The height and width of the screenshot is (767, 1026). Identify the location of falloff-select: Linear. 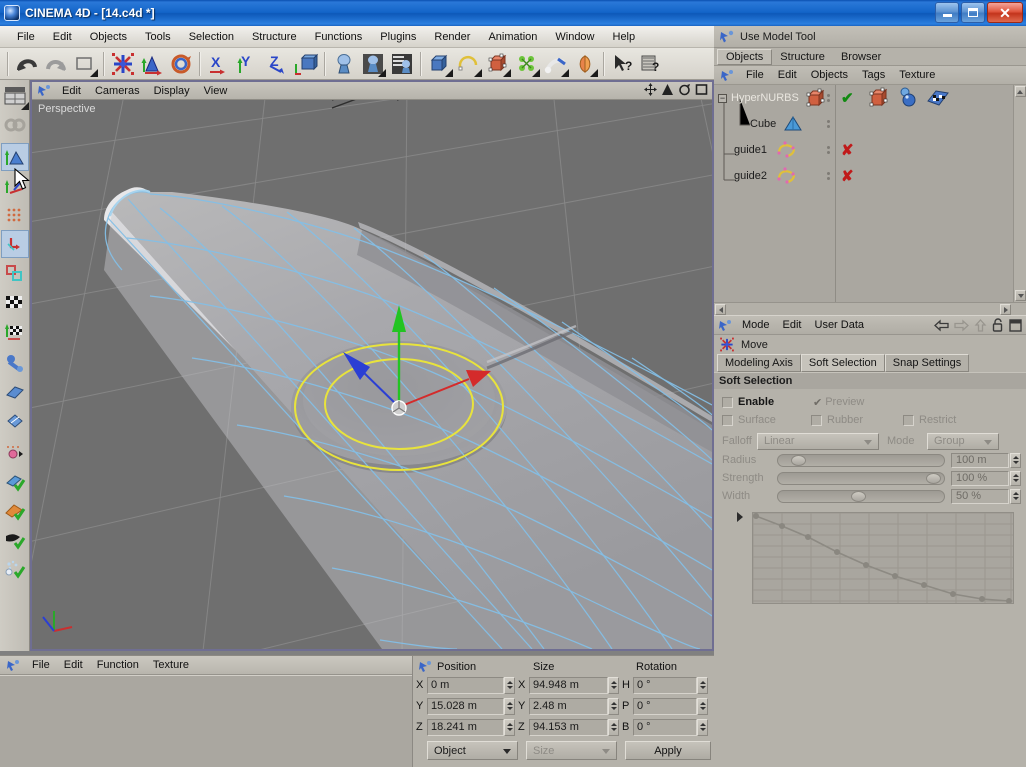
(818, 441).